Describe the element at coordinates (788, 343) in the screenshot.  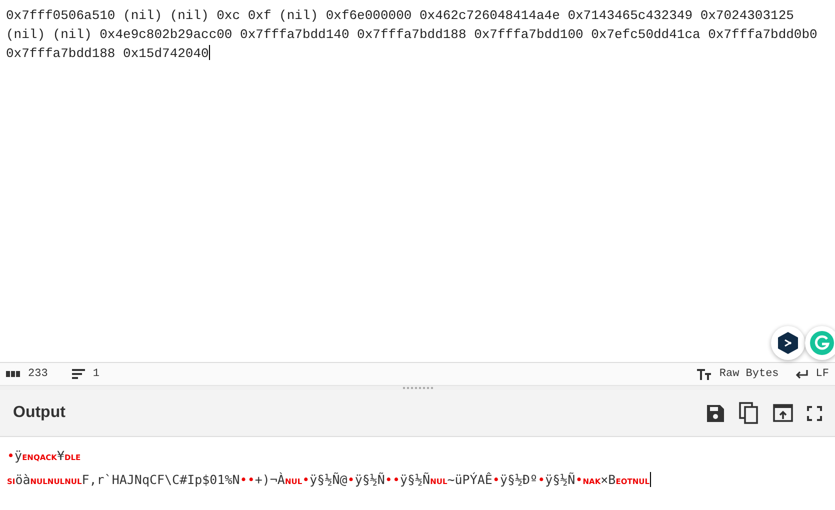
I see `translator-extension-icon` at that location.